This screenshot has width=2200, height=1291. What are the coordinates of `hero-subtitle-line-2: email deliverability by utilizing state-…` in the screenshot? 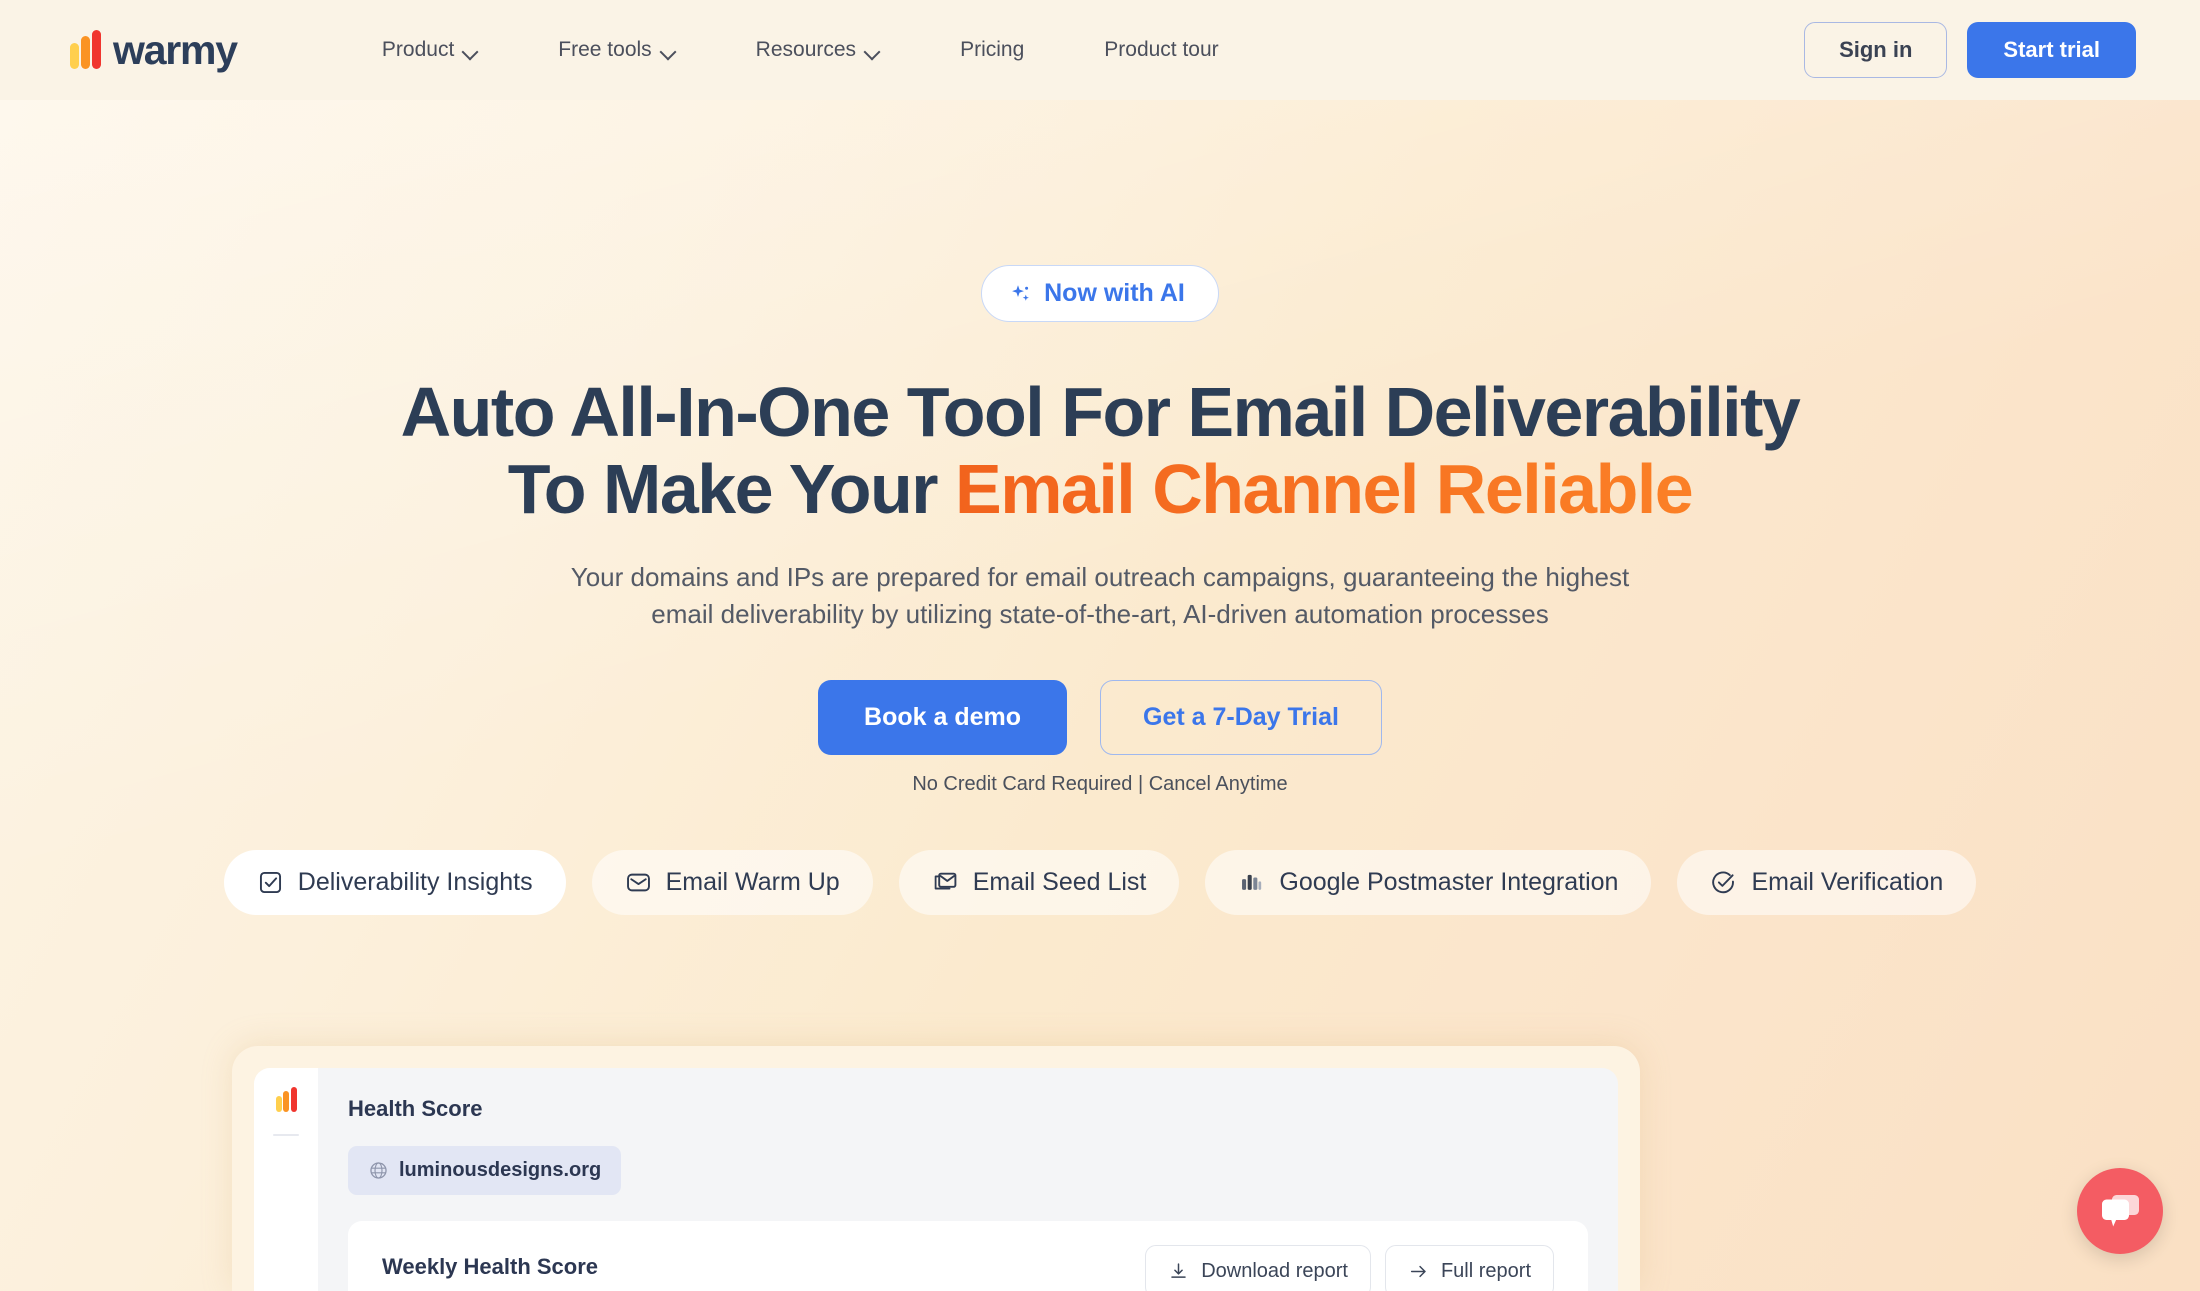 It's located at (1100, 613).